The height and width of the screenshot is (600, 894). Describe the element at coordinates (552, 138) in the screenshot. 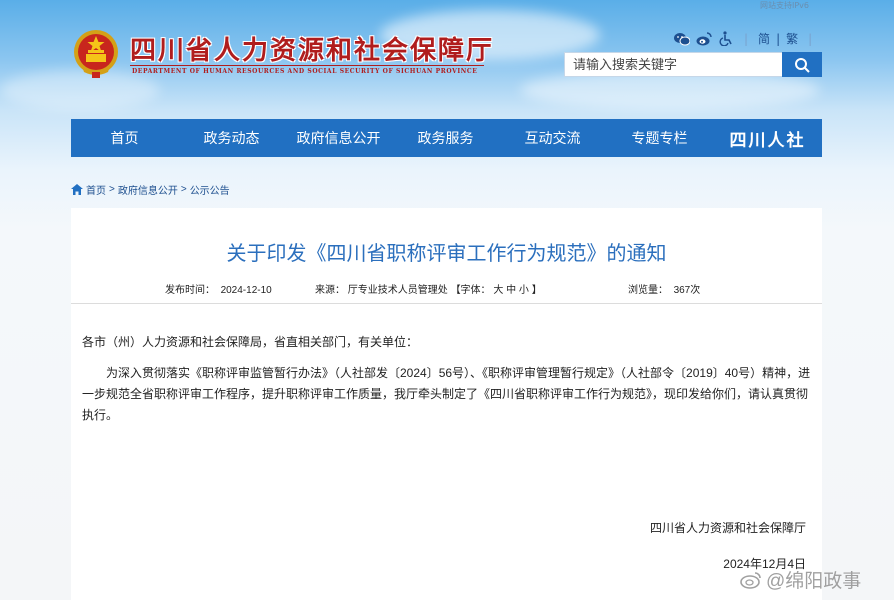

I see `nav-item-interaction: 互动交流` at that location.